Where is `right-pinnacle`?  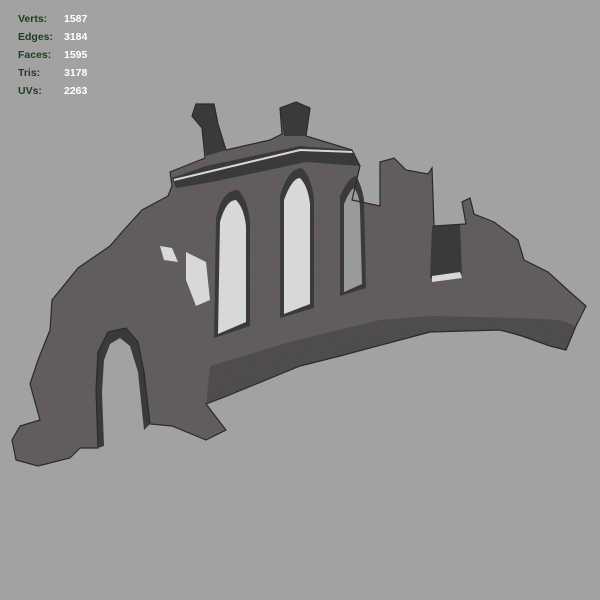 right-pinnacle is located at coordinates (295, 119).